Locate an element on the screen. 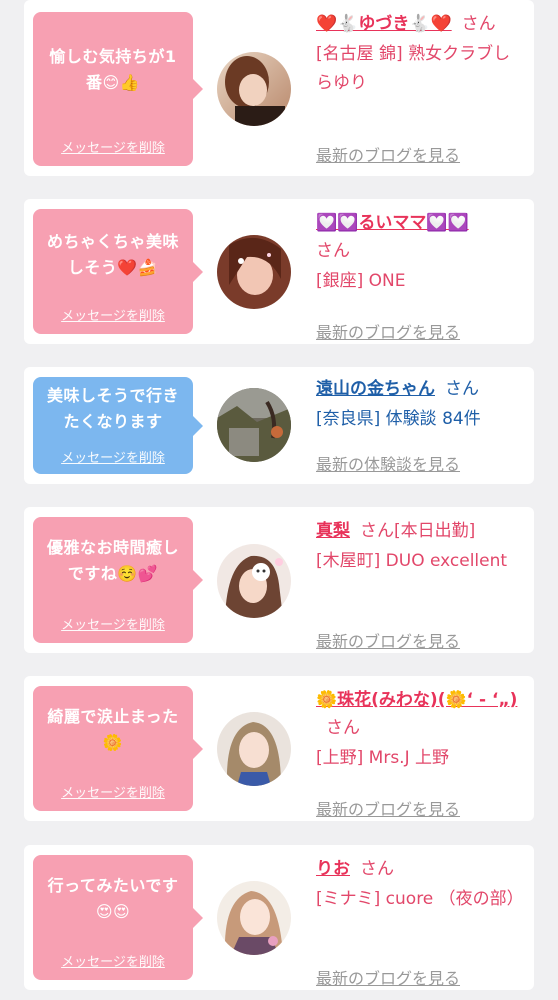 This screenshot has width=558, height=1000. honorific: さん[本日出勤] is located at coordinates (418, 531).